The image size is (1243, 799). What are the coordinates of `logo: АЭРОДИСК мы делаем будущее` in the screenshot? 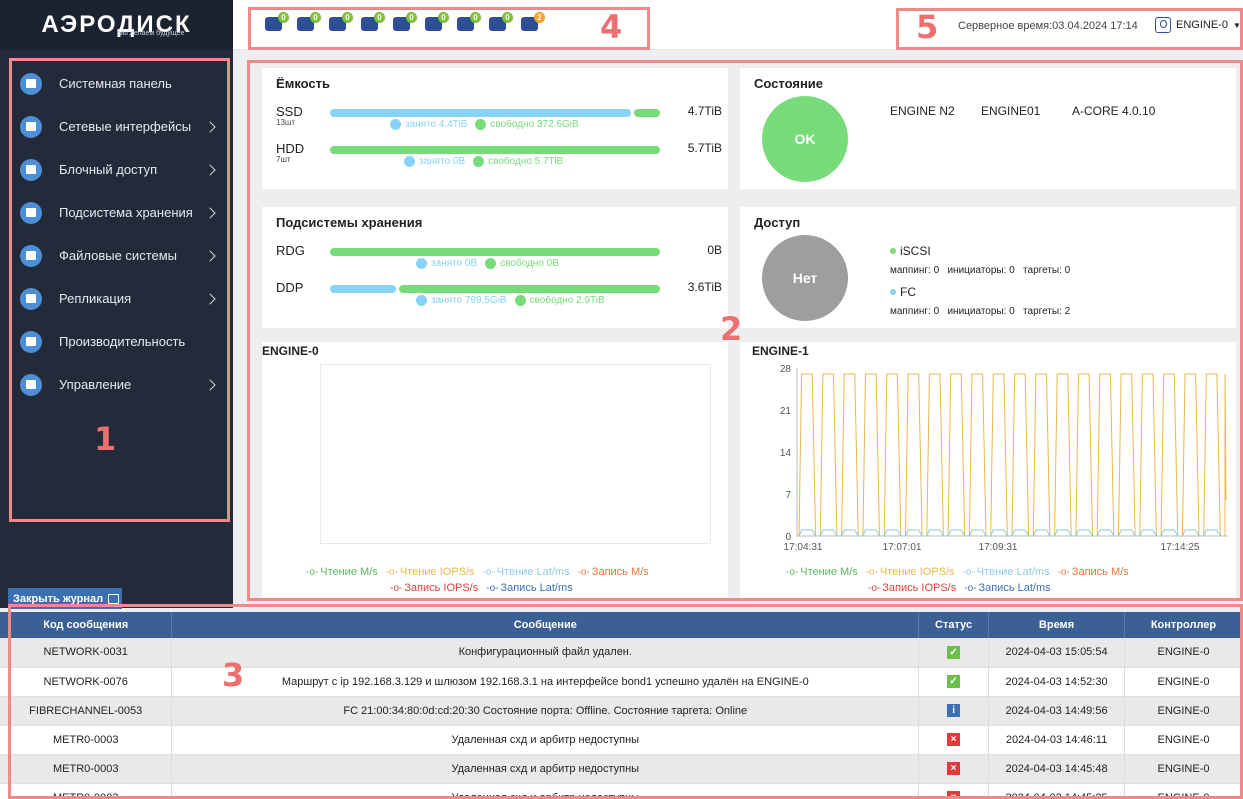 It's located at (116, 25).